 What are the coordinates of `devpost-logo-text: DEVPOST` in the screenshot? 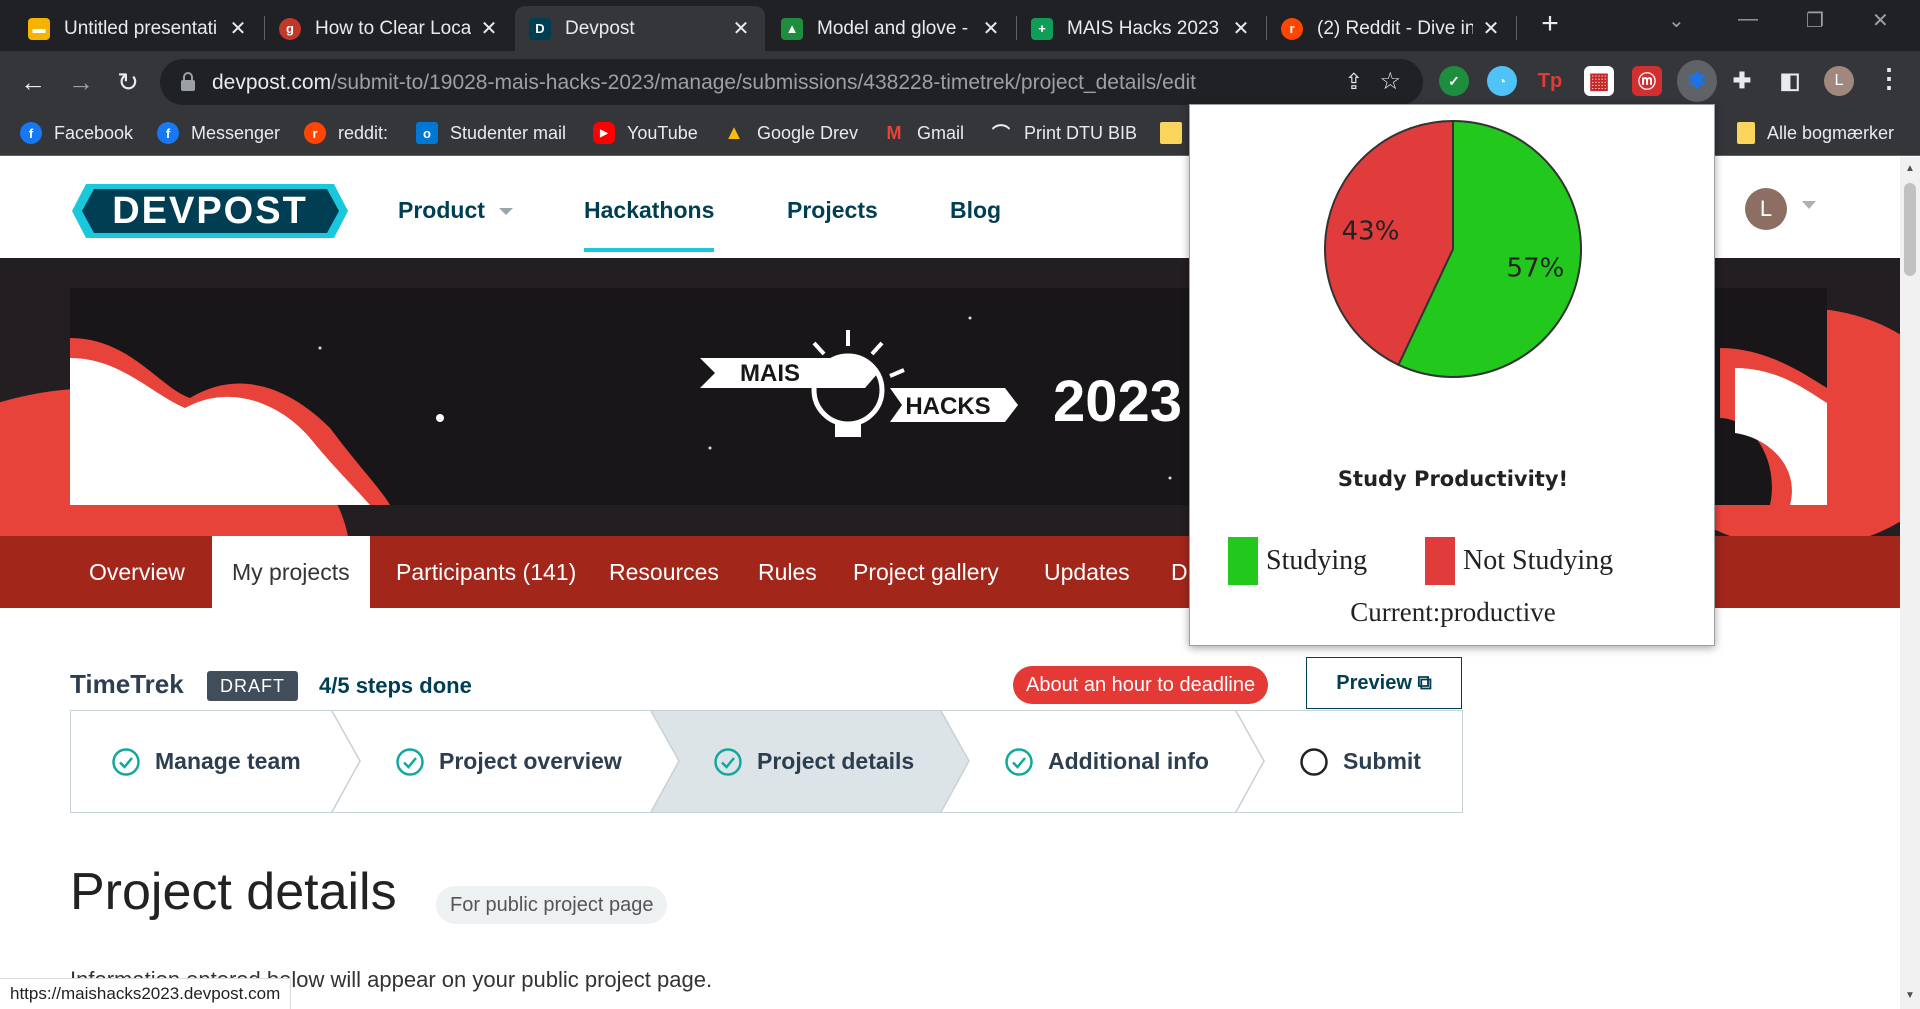 It's located at (210, 211).